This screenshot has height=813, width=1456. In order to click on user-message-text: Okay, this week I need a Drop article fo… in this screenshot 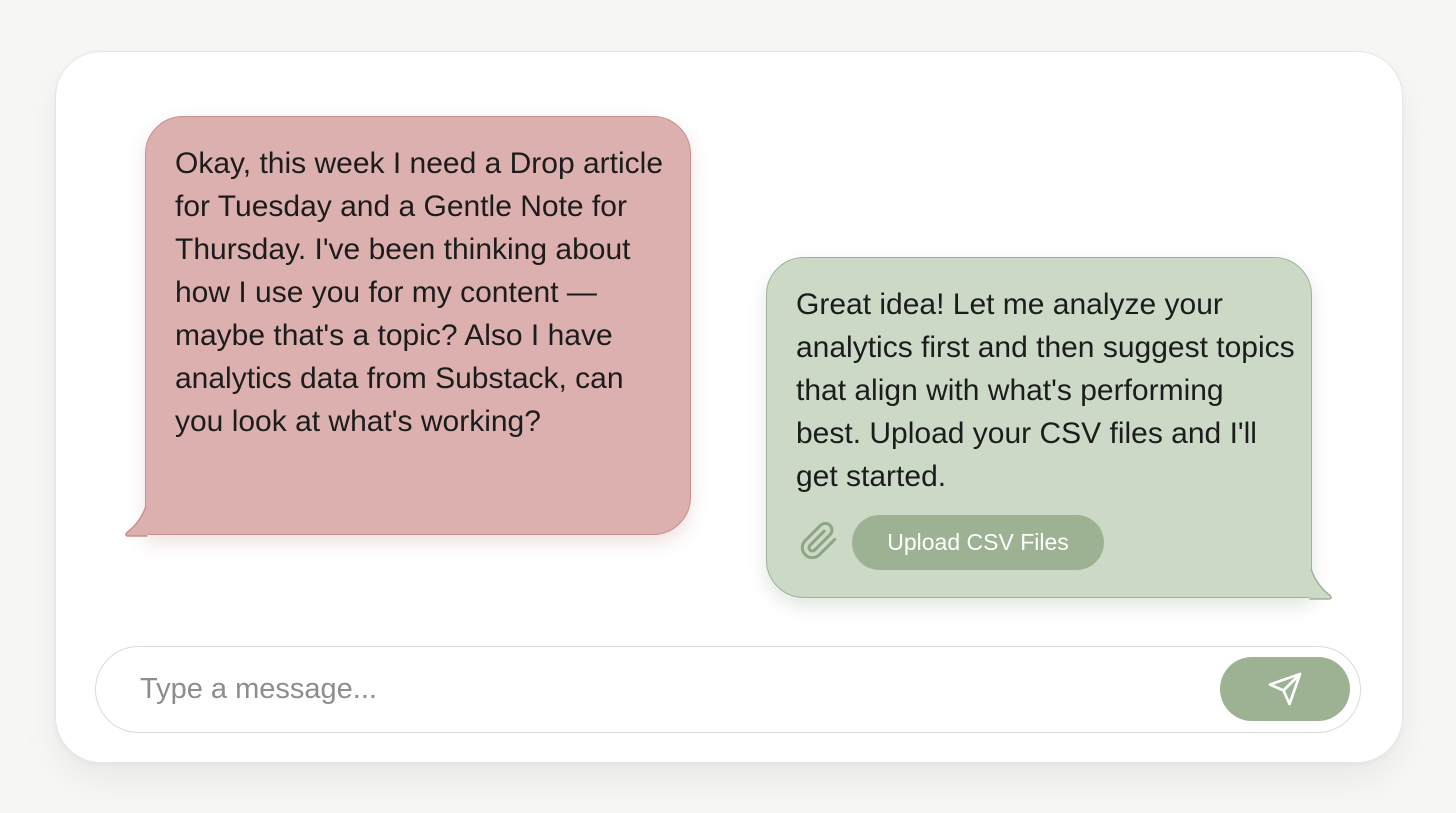, I will do `click(419, 292)`.